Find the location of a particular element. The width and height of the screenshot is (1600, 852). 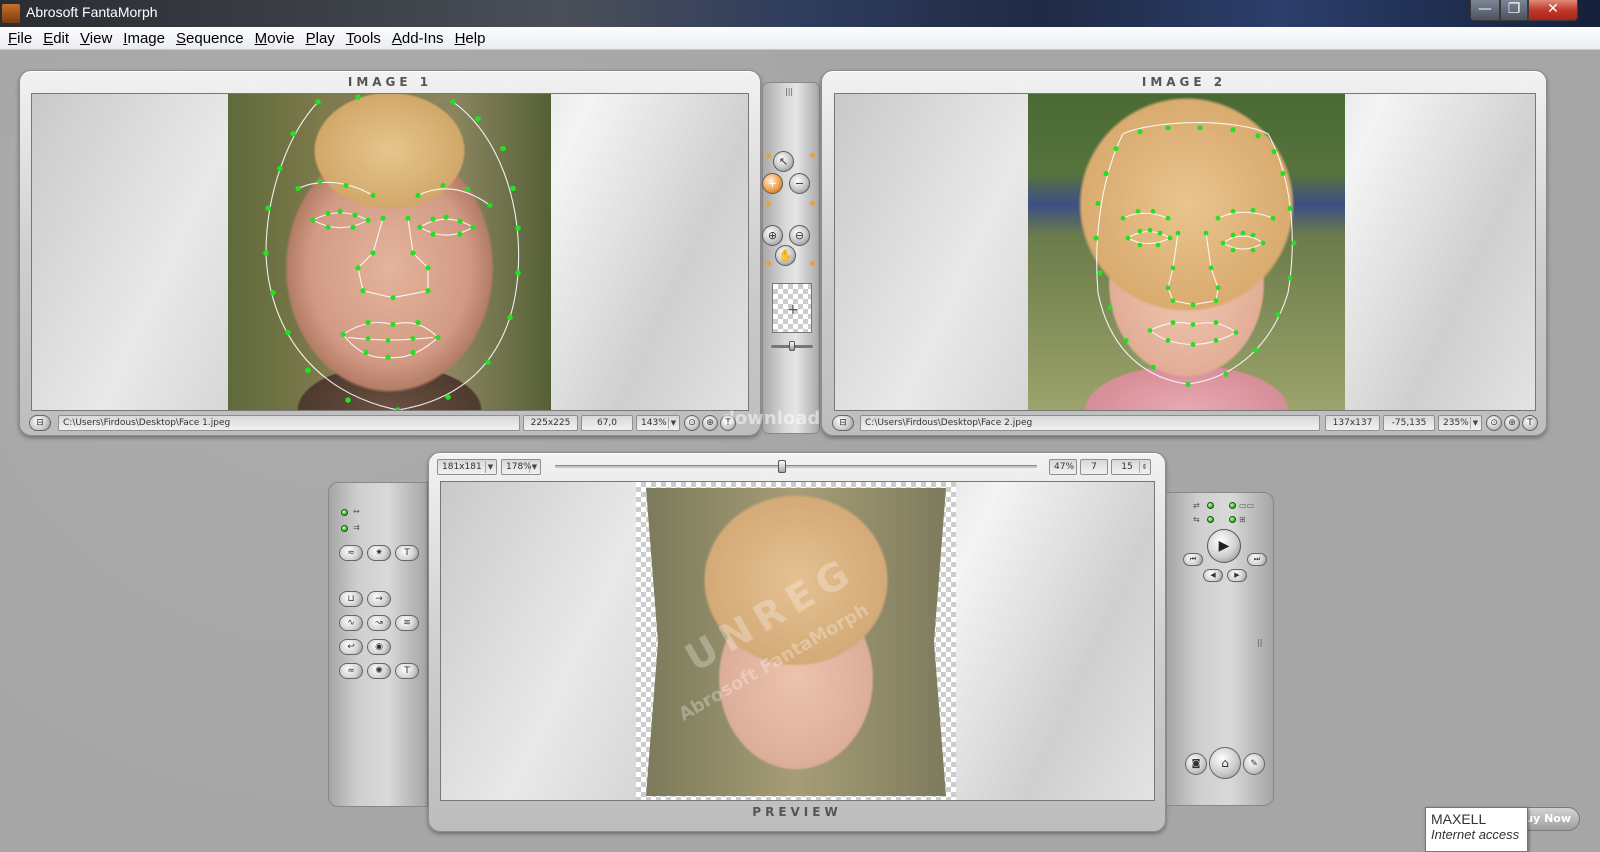

effect-gear-icon: ✺ is located at coordinates (379, 671).